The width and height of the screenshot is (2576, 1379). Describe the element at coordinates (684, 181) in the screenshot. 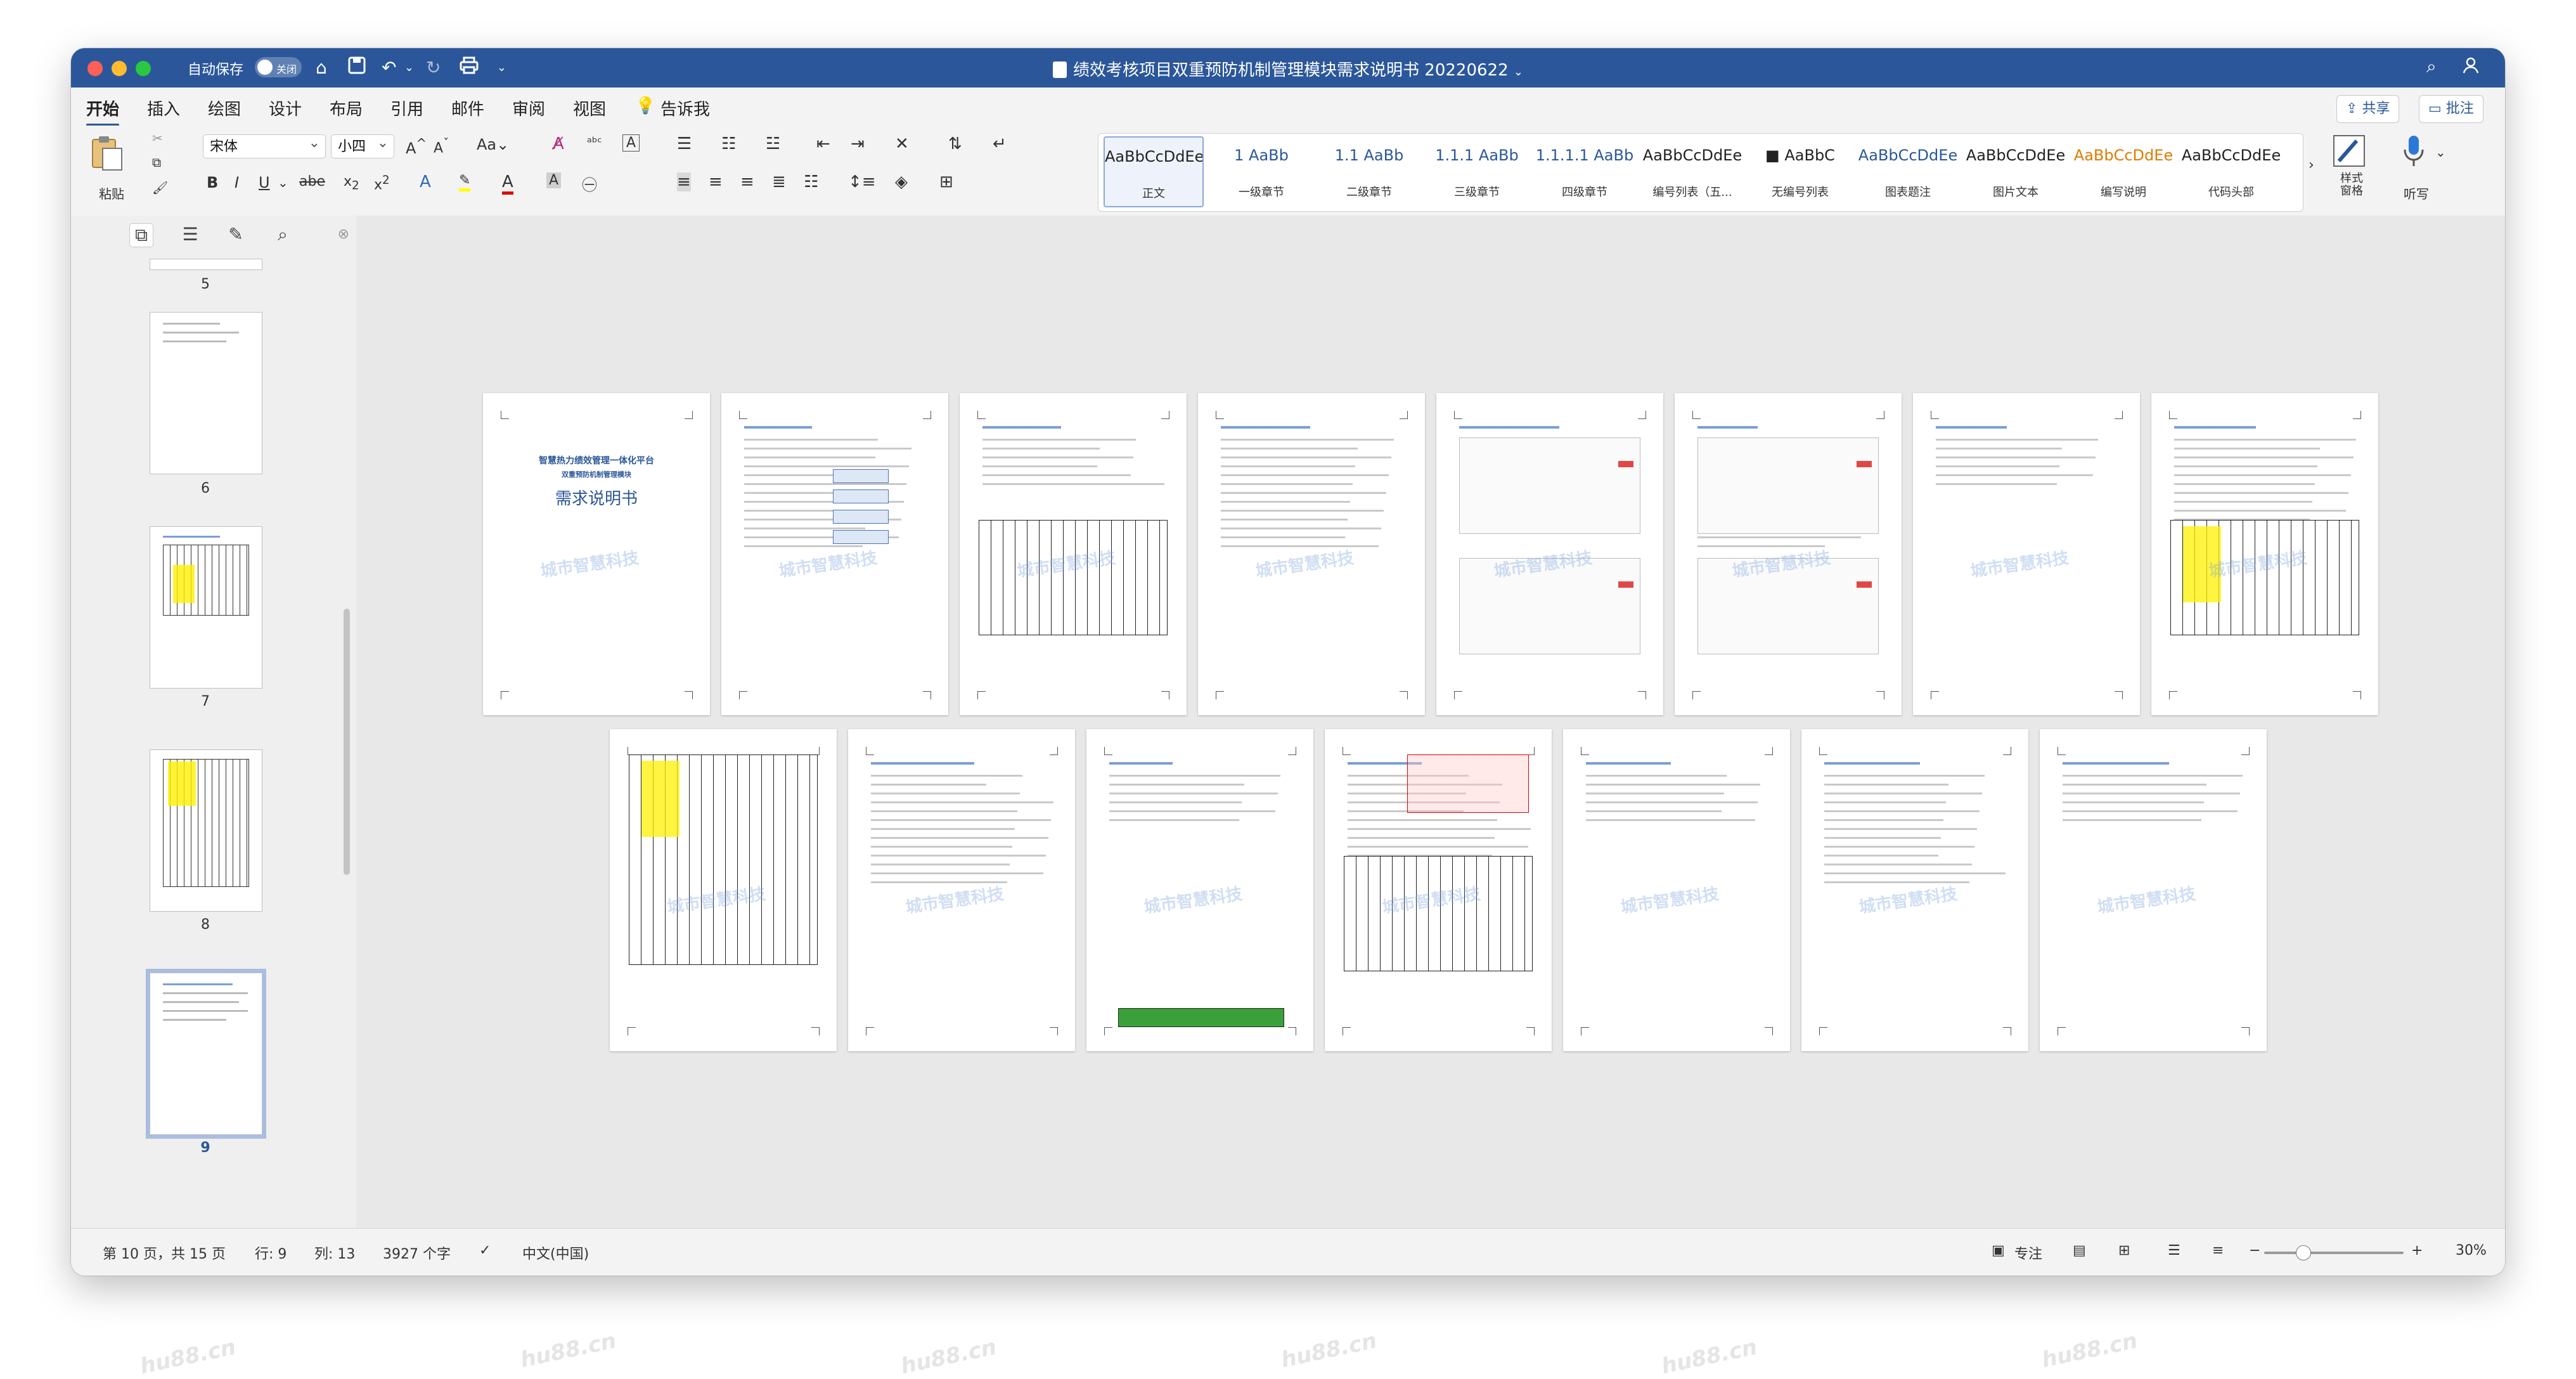

I see `align-left-icon: ≡` at that location.